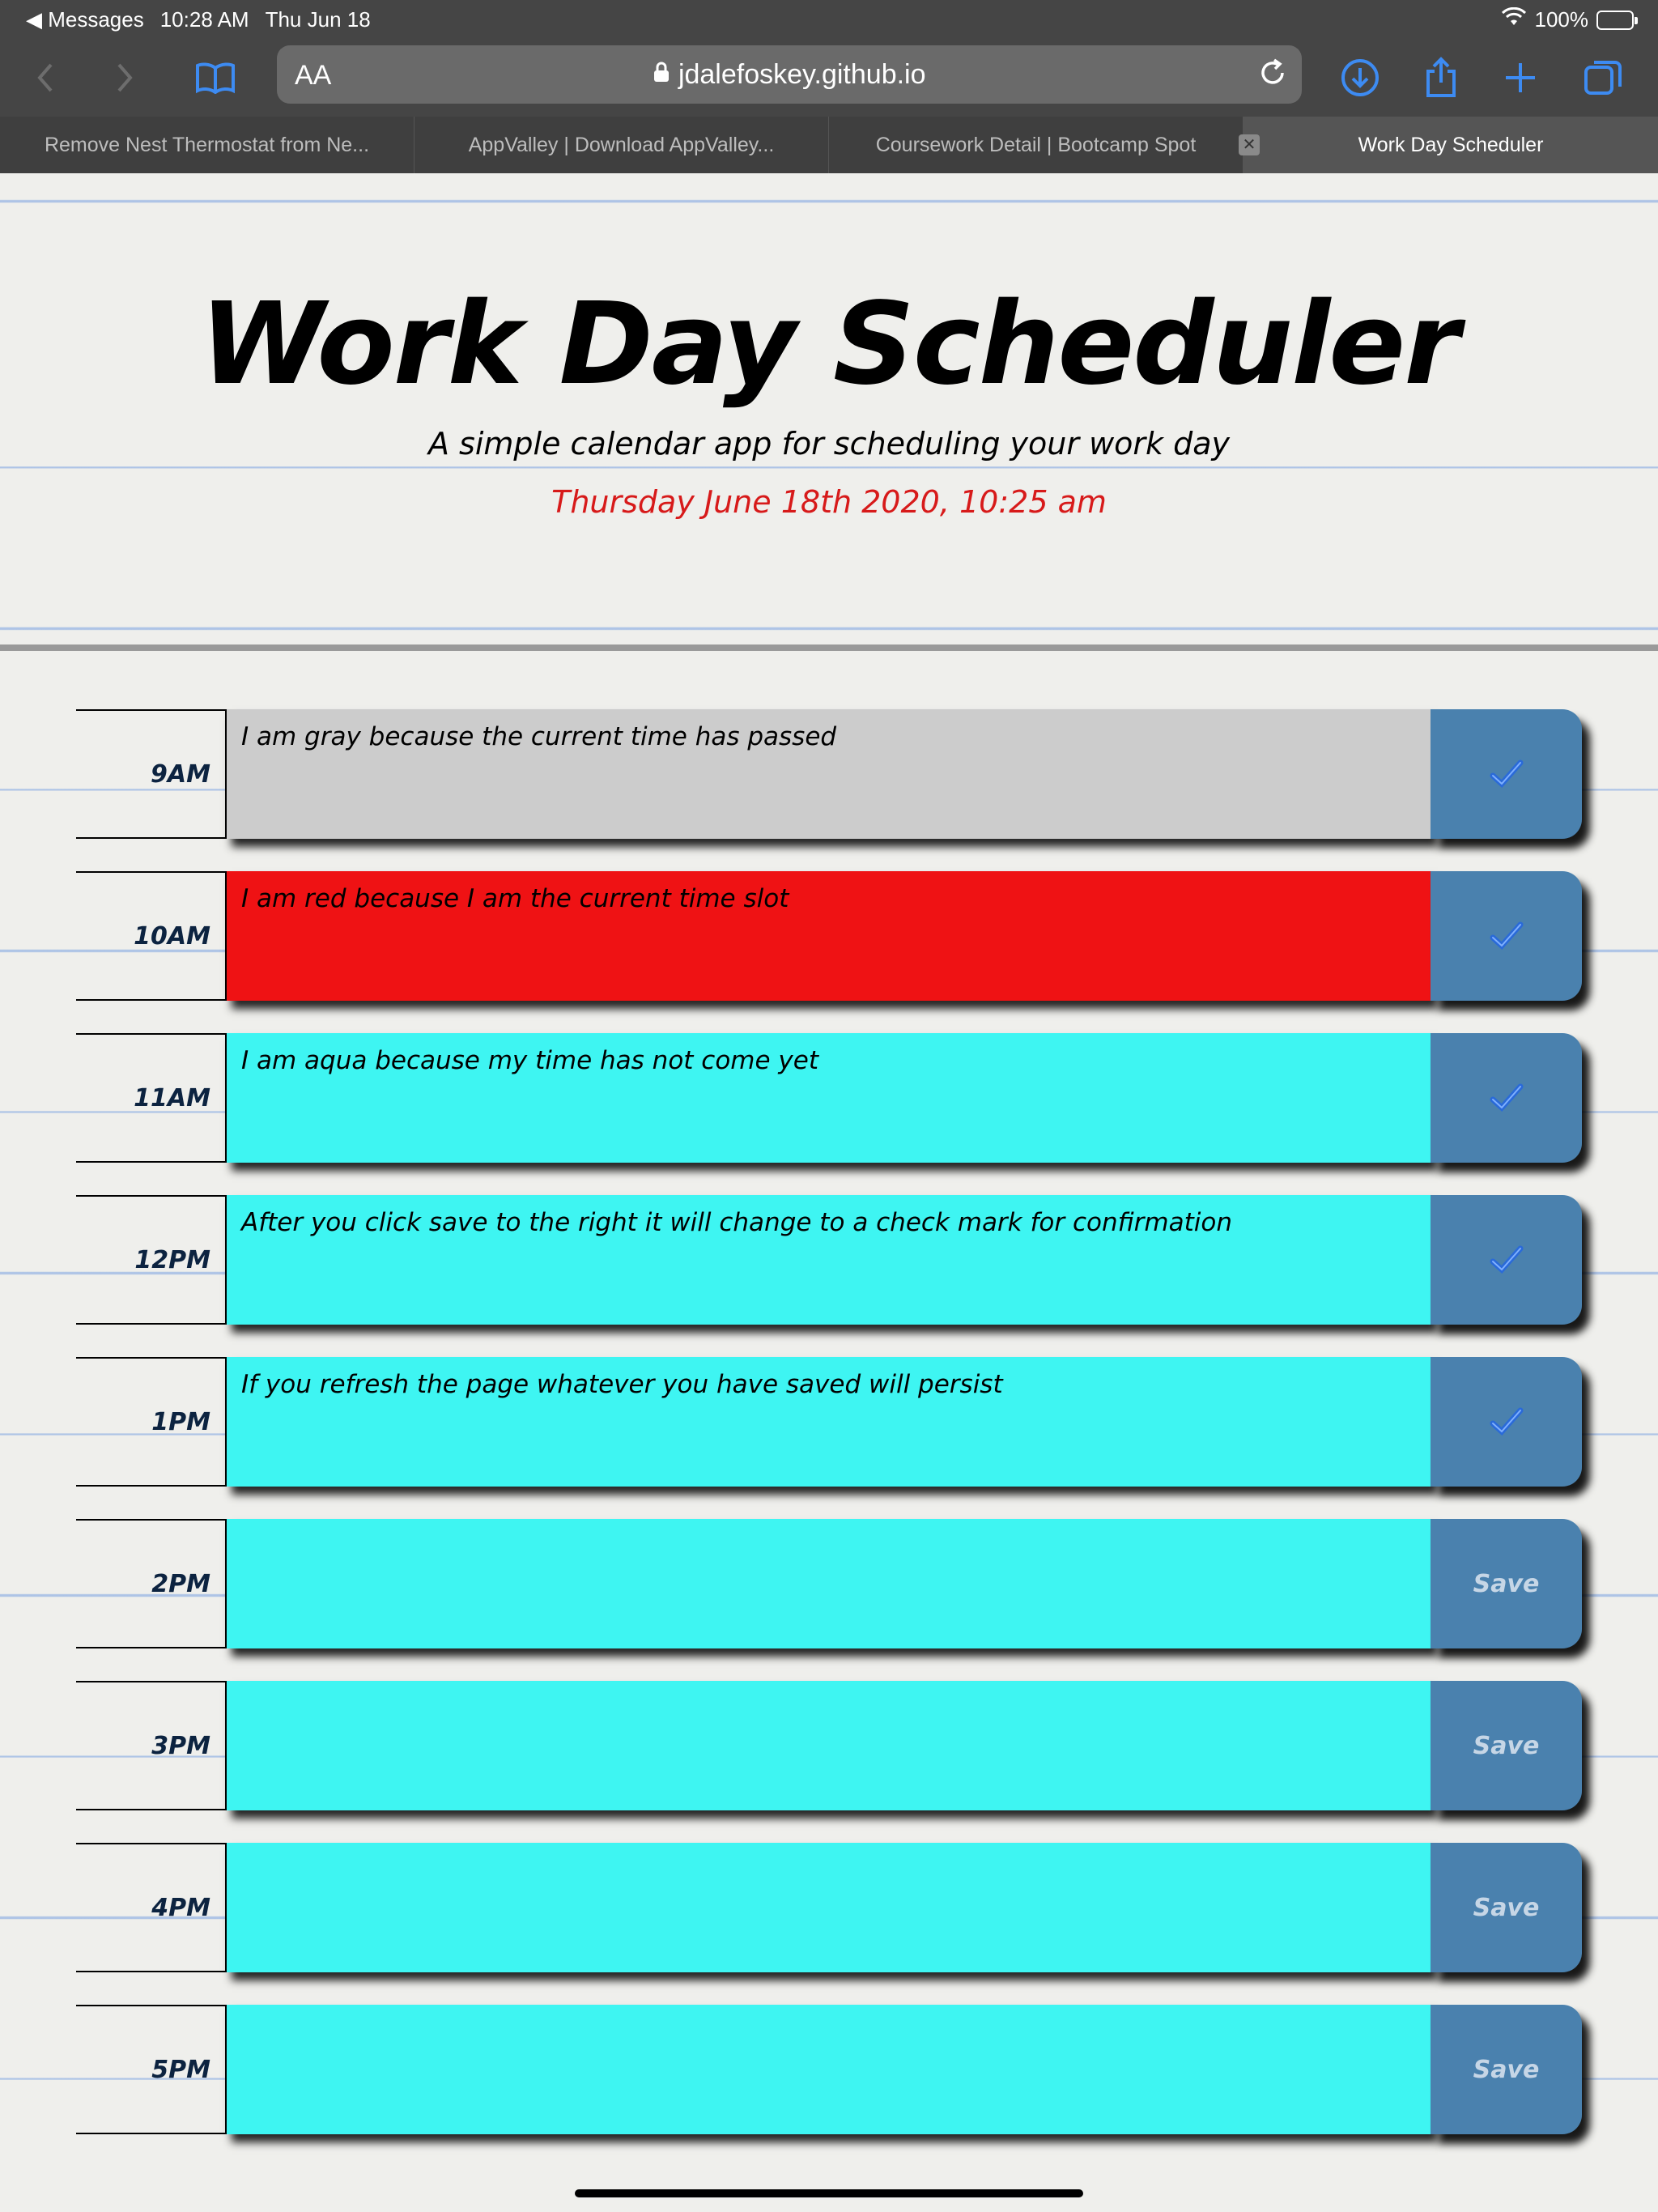 The width and height of the screenshot is (1658, 2212). What do you see at coordinates (151, 774) in the screenshot?
I see `hour-label: 9AM` at bounding box center [151, 774].